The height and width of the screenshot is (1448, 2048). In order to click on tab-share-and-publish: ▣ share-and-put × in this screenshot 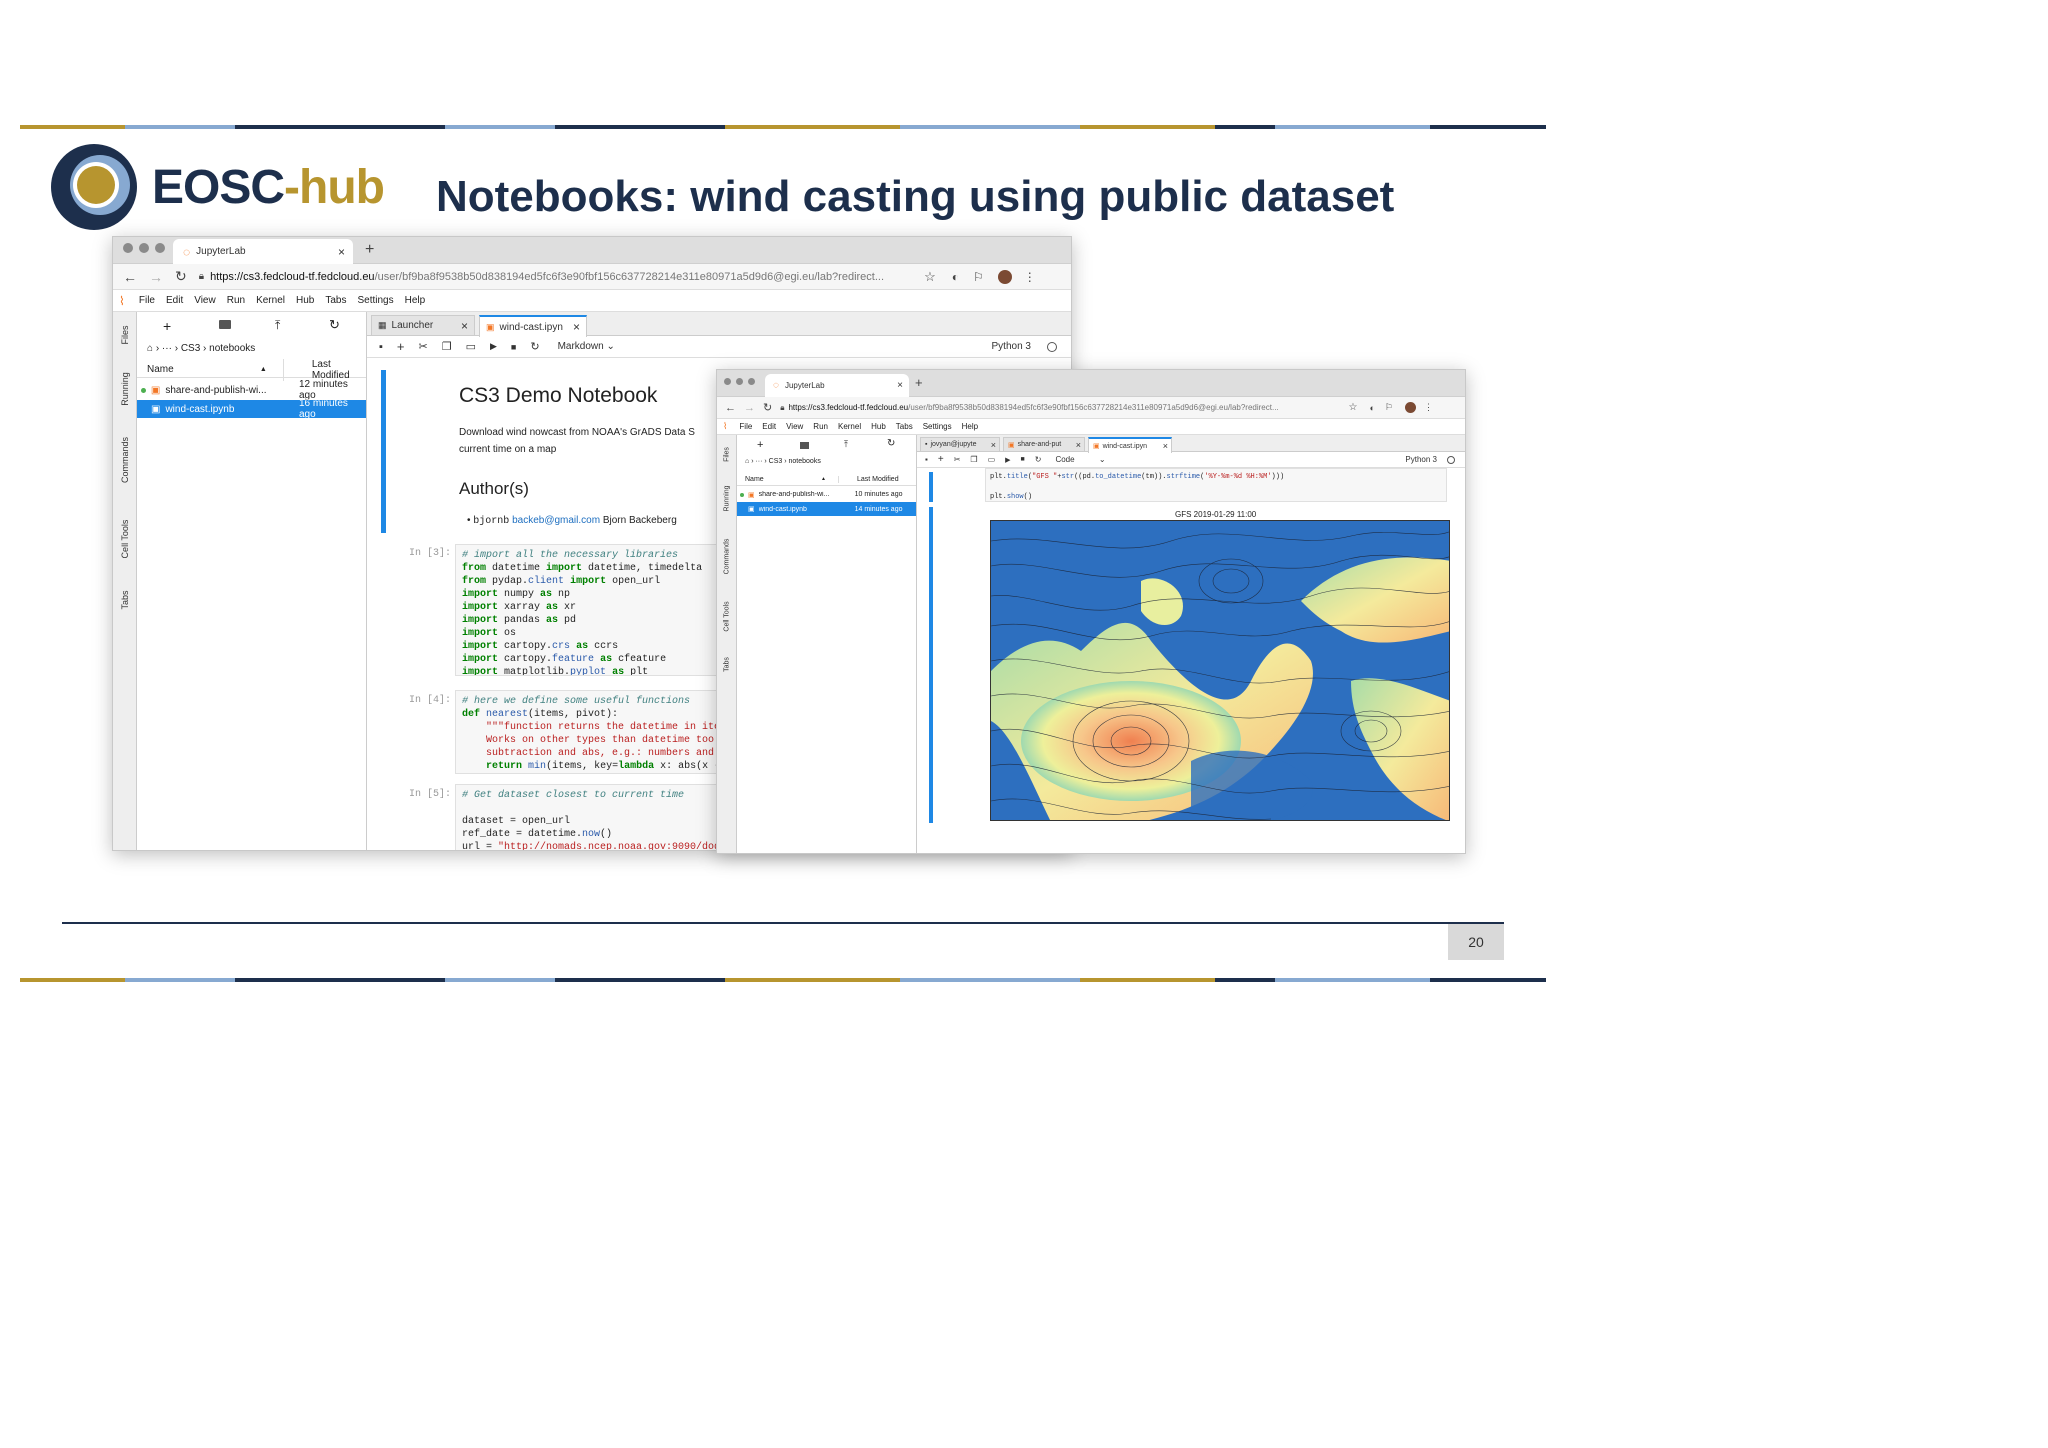, I will do `click(1044, 444)`.